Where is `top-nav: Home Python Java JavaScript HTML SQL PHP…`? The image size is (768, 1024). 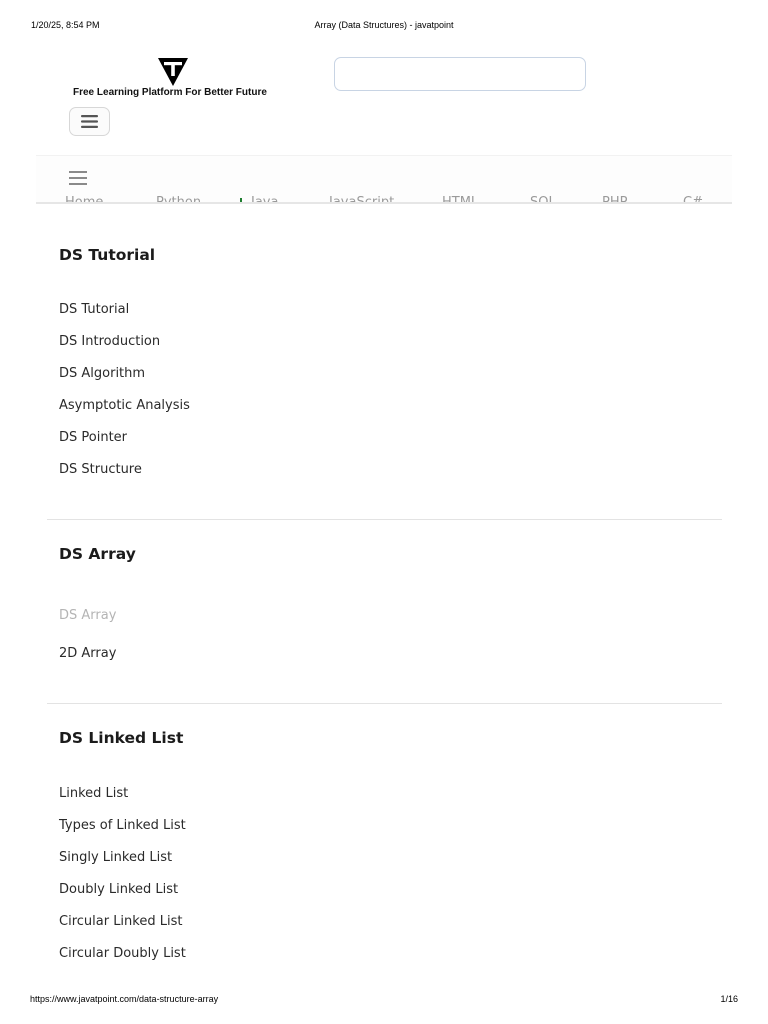
top-nav: Home Python Java JavaScript HTML SQL PHP… is located at coordinates (384, 179).